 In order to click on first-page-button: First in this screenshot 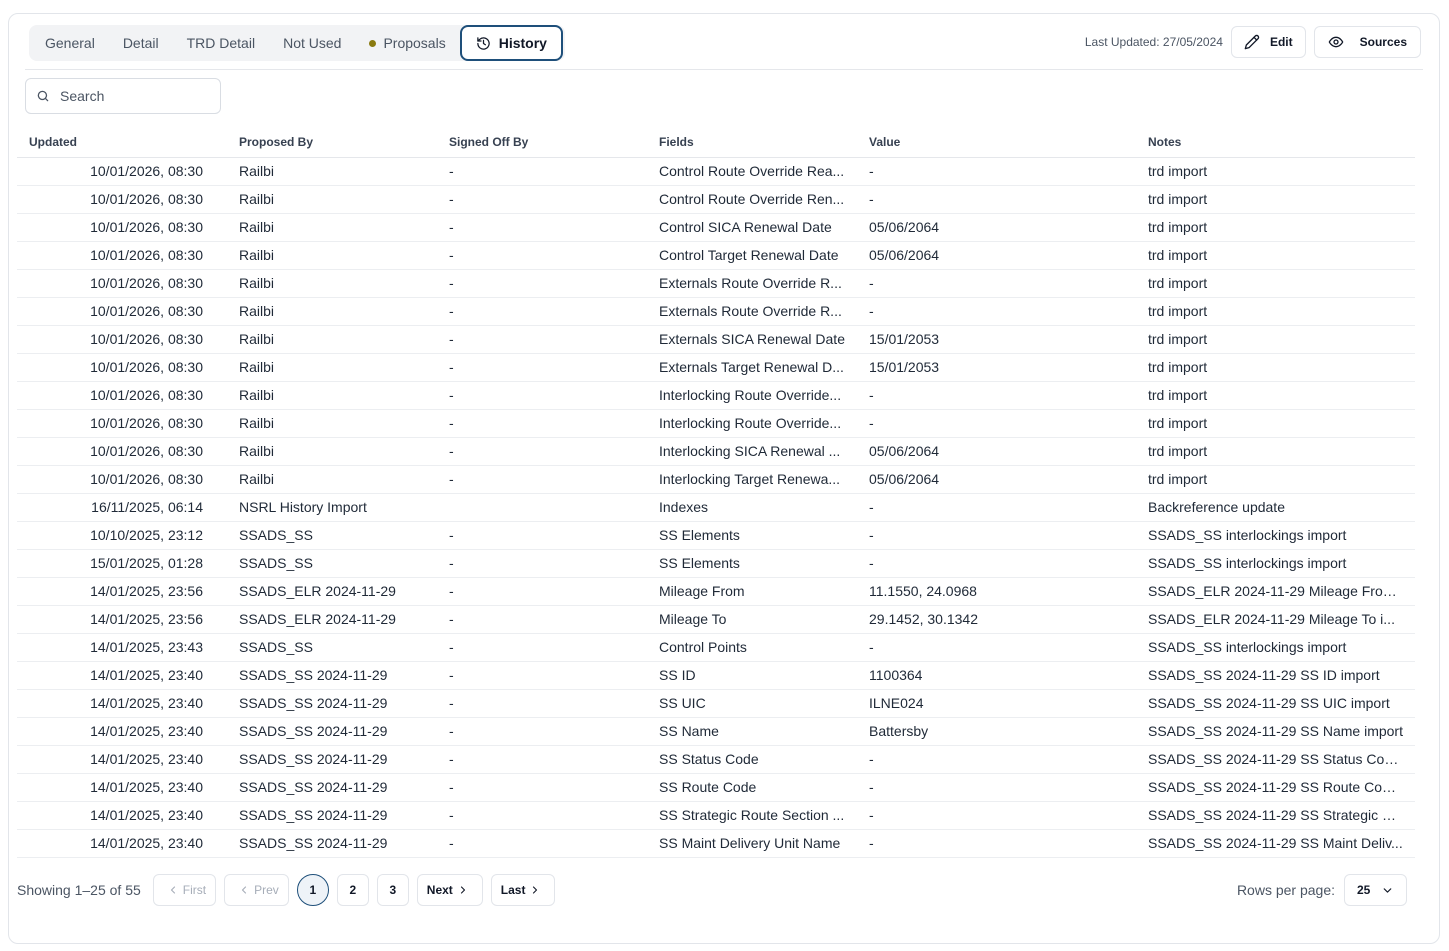, I will do `click(184, 890)`.